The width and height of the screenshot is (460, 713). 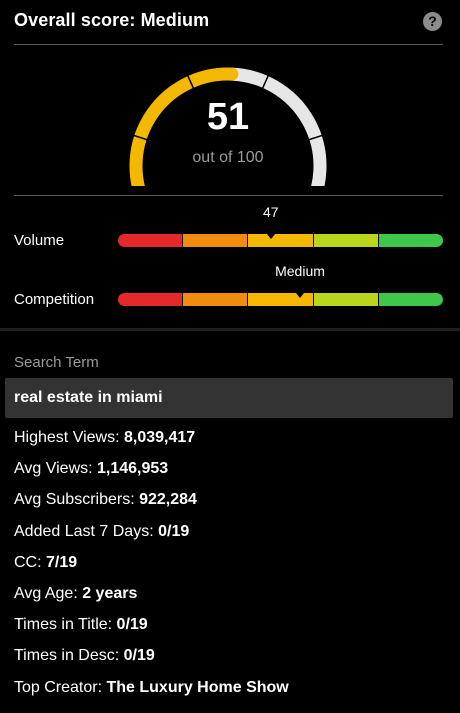 What do you see at coordinates (86, 531) in the screenshot?
I see `stat-label: Added Last 7 Days:` at bounding box center [86, 531].